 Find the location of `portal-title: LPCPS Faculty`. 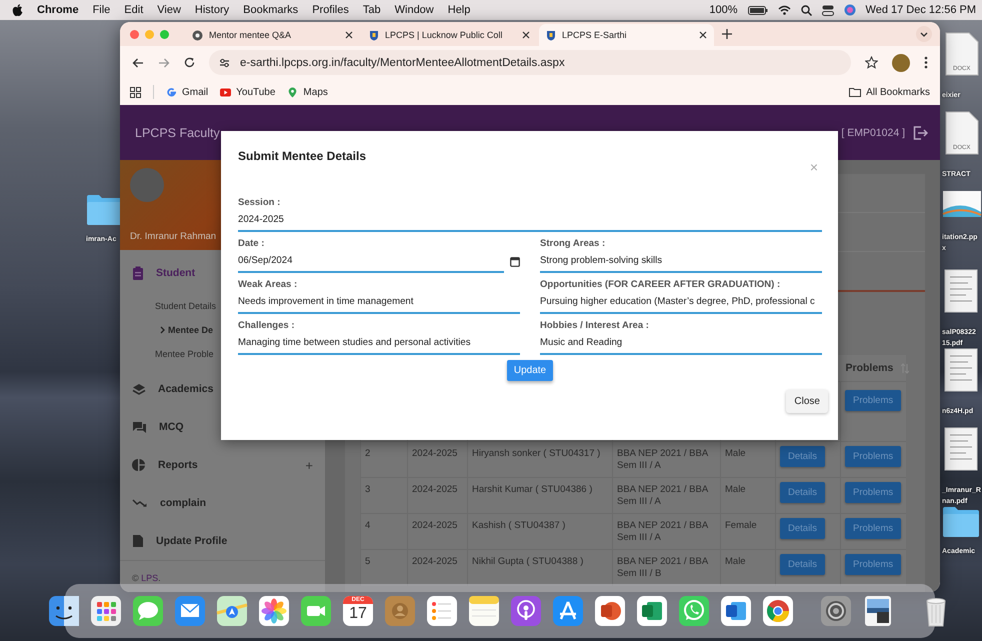

portal-title: LPCPS Faculty is located at coordinates (177, 133).